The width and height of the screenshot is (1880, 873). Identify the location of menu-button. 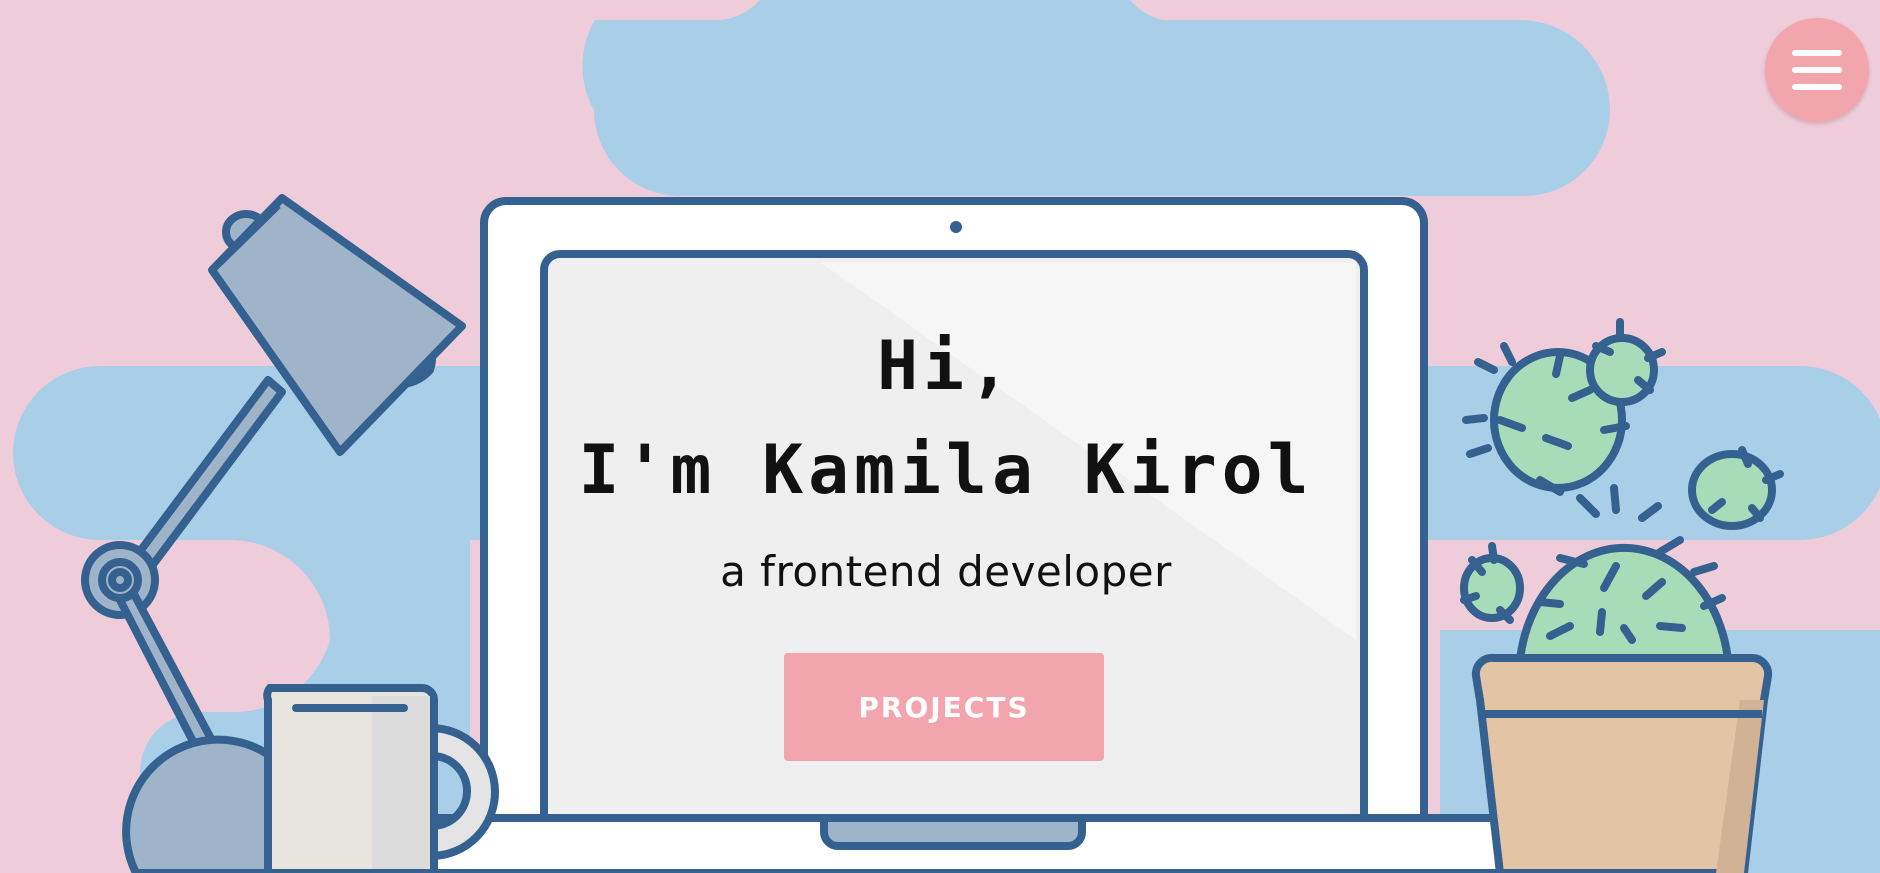
(1817, 70).